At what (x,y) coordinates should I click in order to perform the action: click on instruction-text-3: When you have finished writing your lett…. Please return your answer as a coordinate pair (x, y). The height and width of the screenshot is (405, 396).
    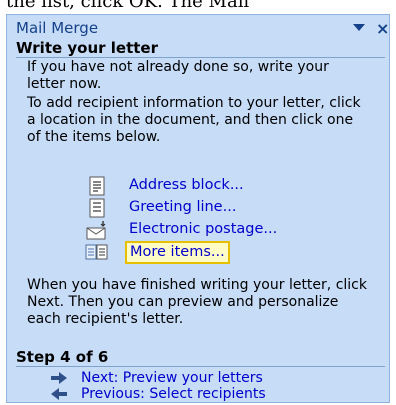
    Looking at the image, I should click on (197, 302).